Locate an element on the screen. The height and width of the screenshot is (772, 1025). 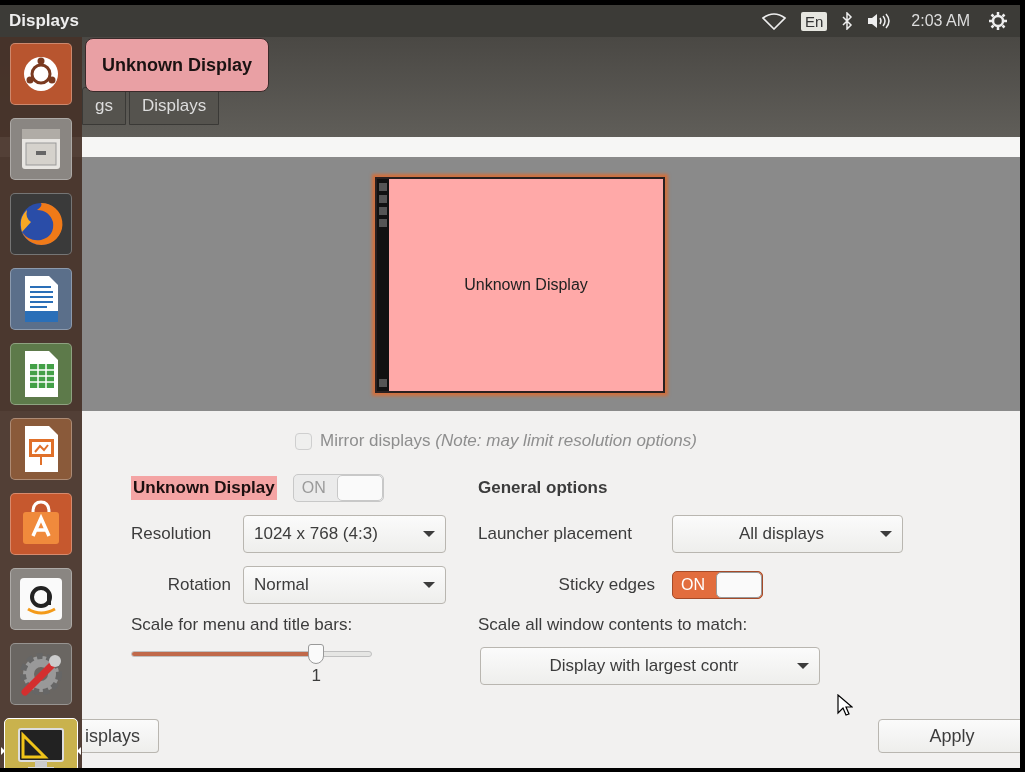
field-label: Scale all window contents to match: is located at coordinates (613, 625).